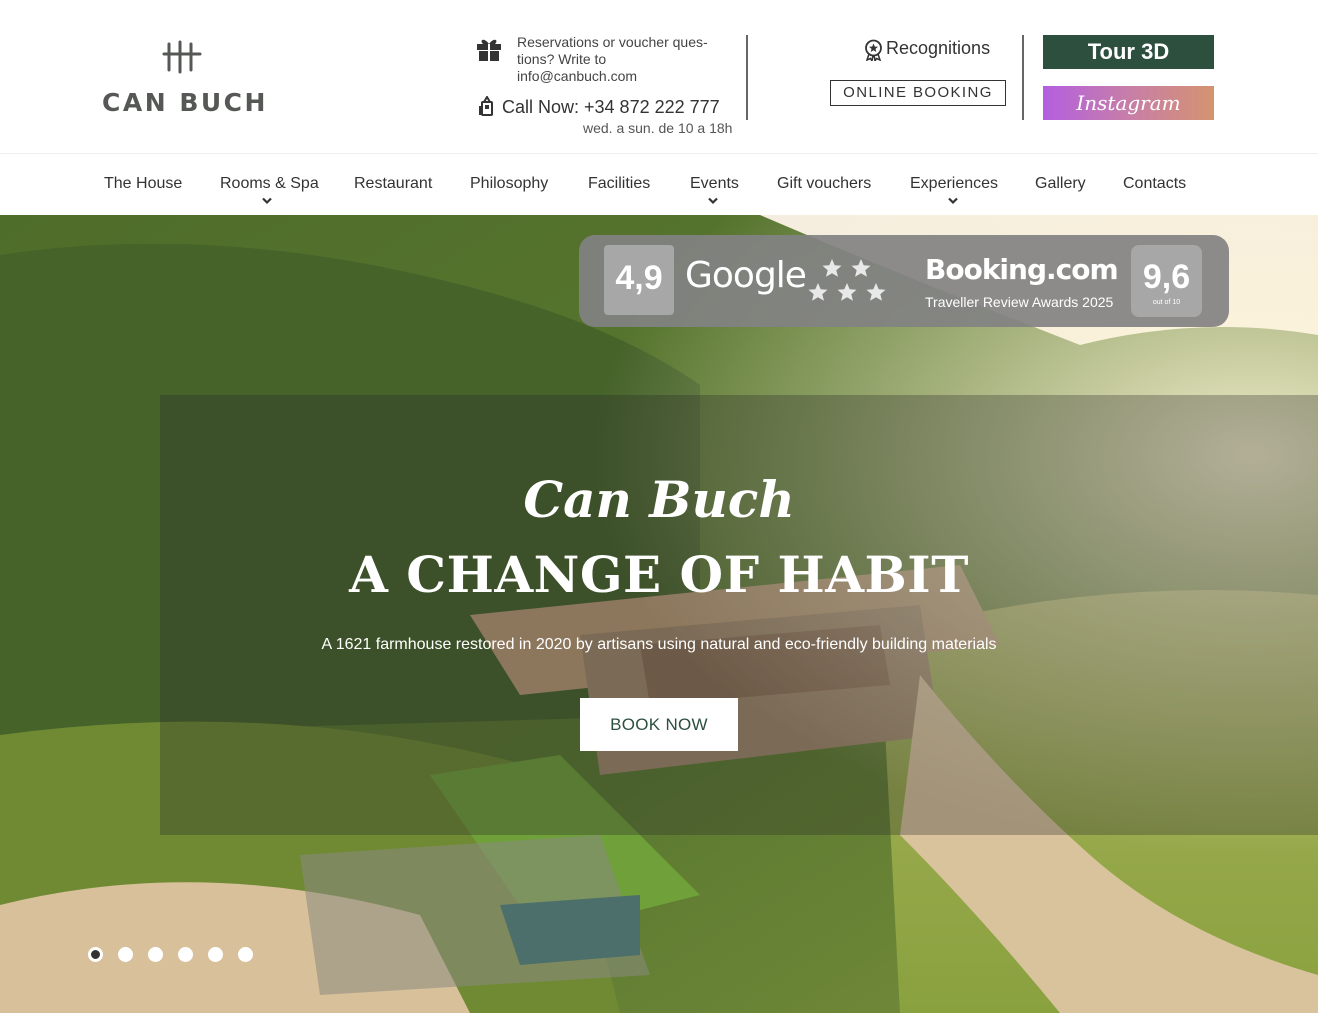 The height and width of the screenshot is (1013, 1318). What do you see at coordinates (639, 280) in the screenshot?
I see `google-score: 4,9` at bounding box center [639, 280].